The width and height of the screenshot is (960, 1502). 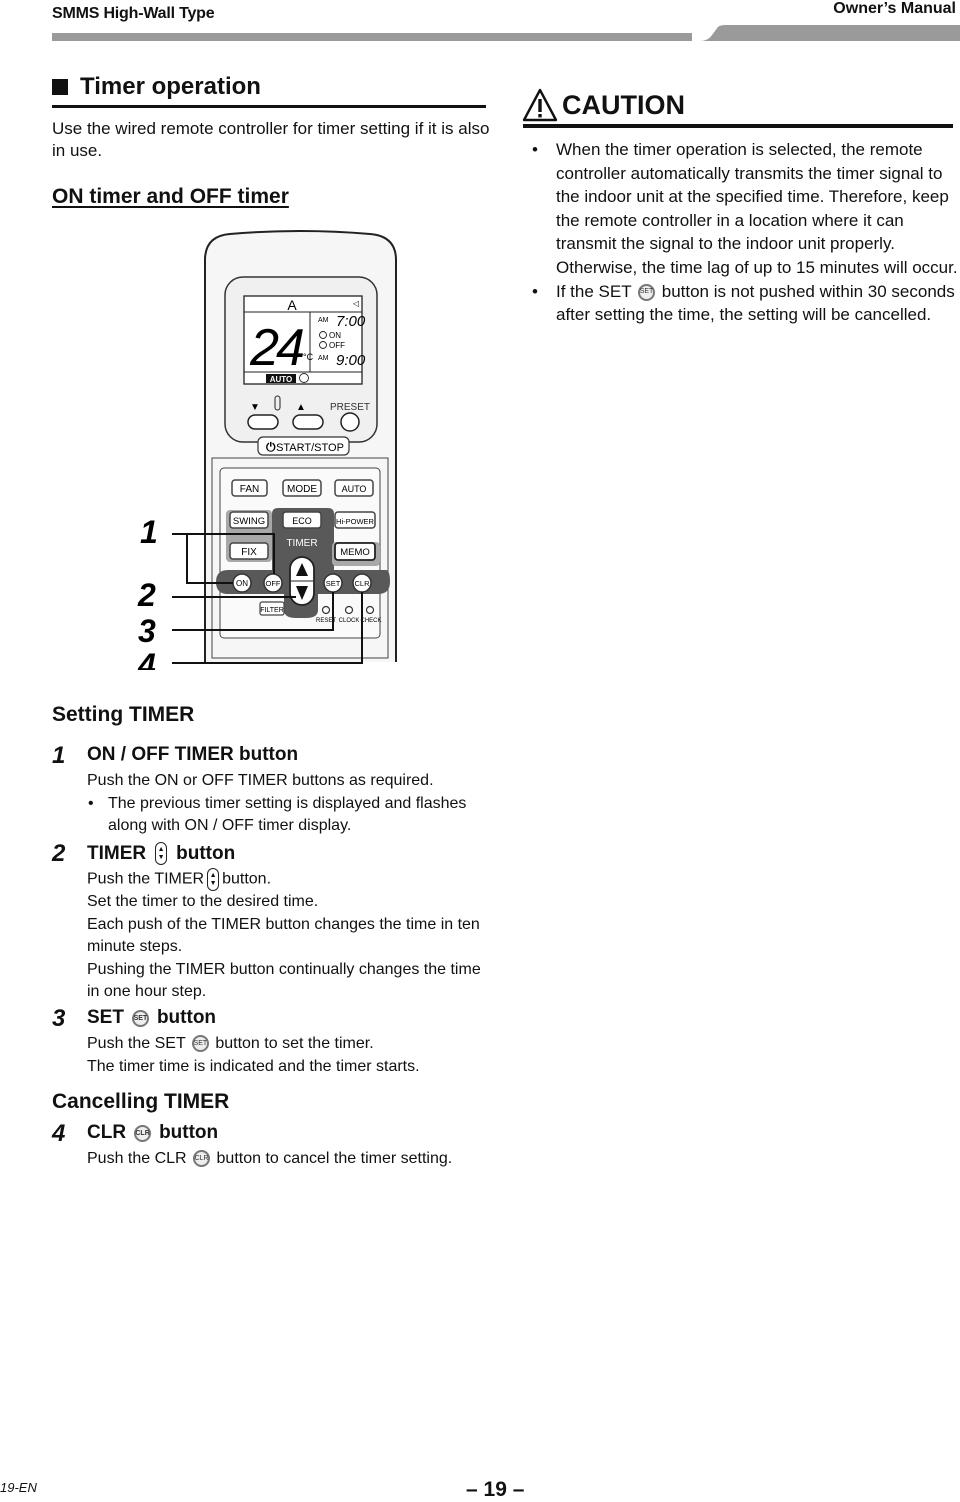 What do you see at coordinates (349, 621) in the screenshot?
I see `svg-text: CLOCK` at bounding box center [349, 621].